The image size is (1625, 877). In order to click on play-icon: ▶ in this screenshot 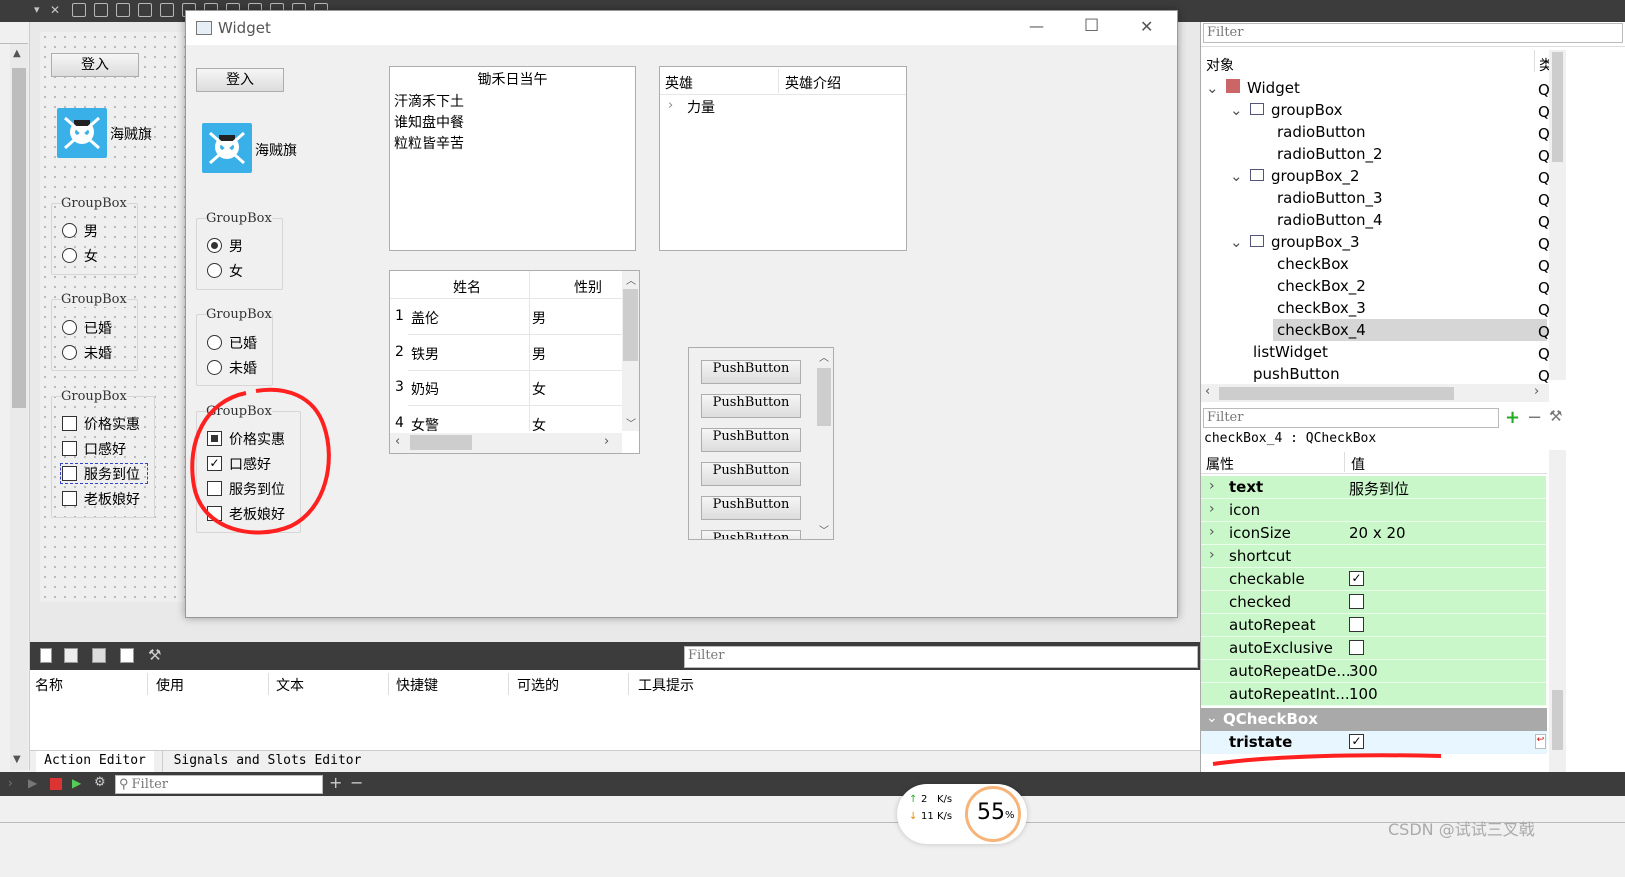, I will do `click(32, 783)`.